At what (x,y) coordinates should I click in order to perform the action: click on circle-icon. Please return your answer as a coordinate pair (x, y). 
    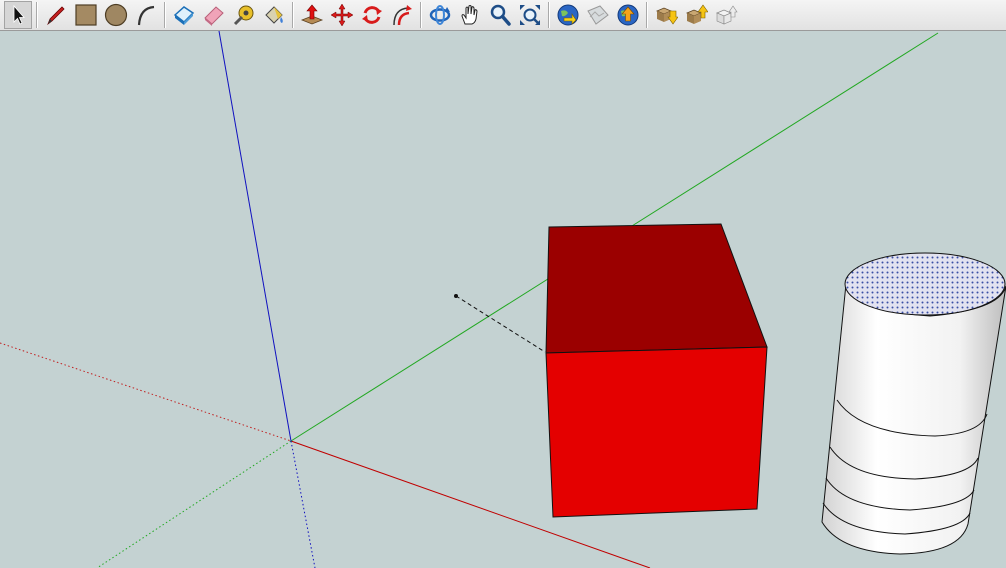
    Looking at the image, I should click on (116, 15).